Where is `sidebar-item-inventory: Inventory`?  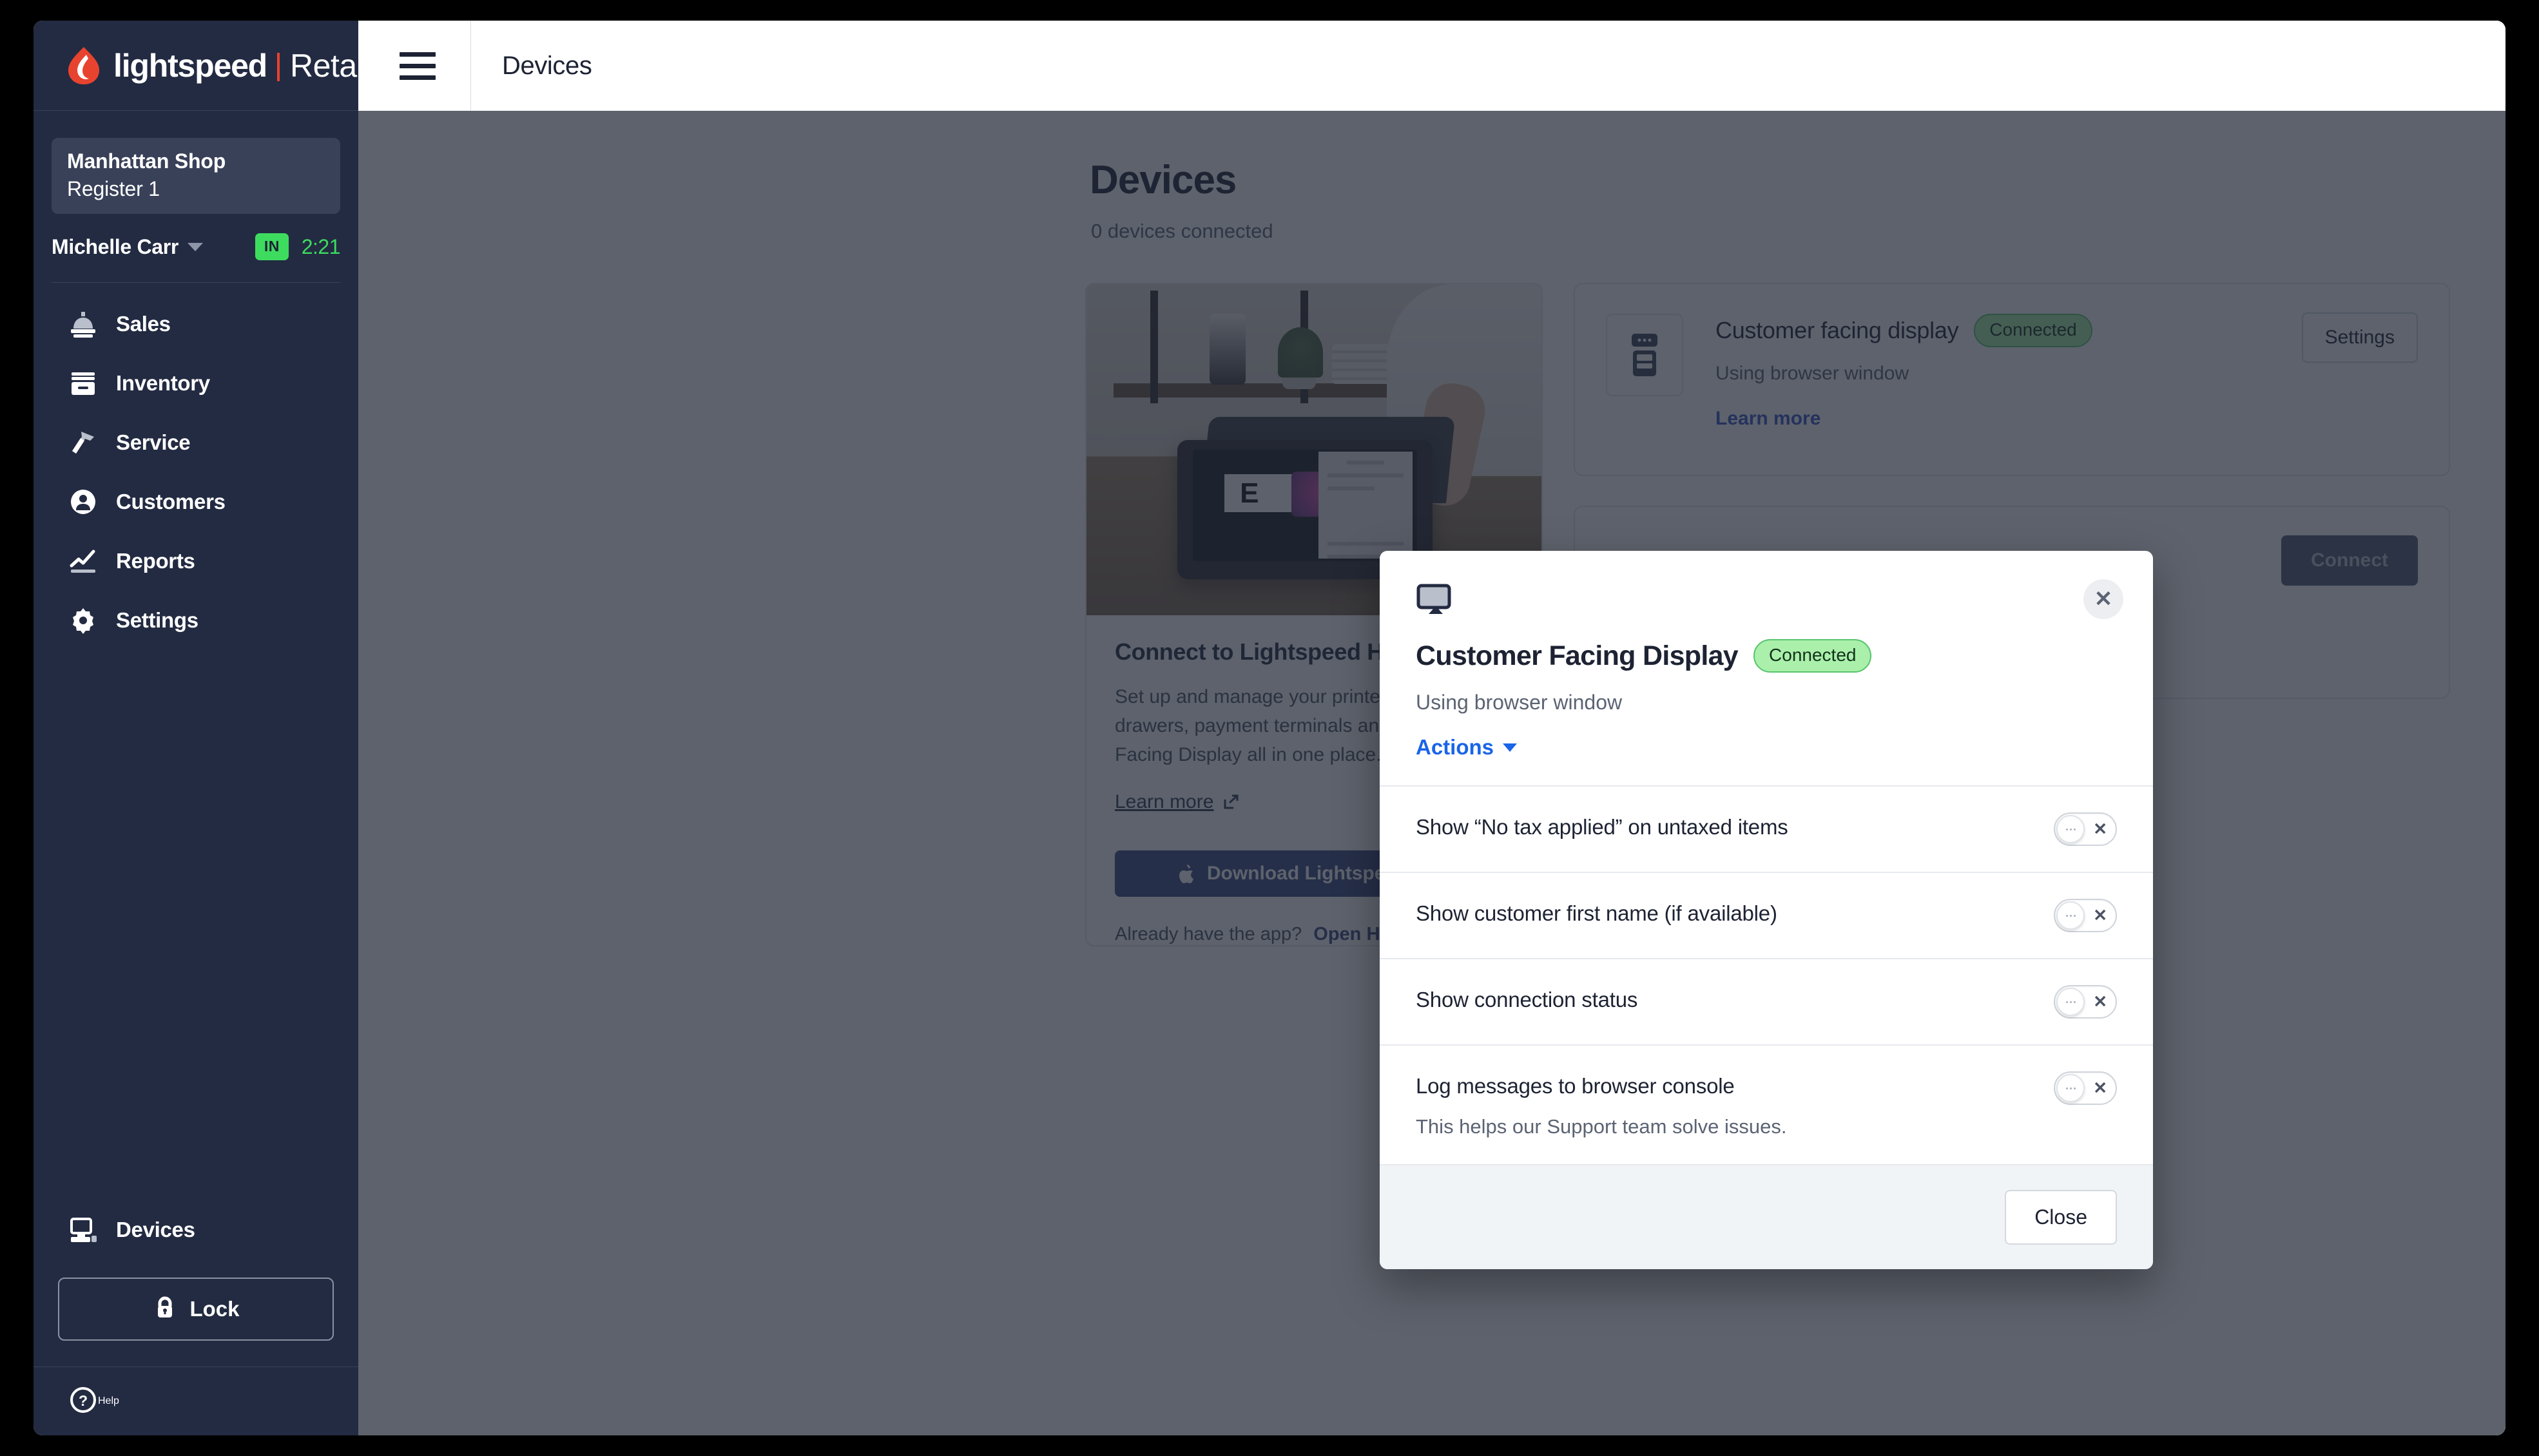 sidebar-item-inventory: Inventory is located at coordinates (196, 383).